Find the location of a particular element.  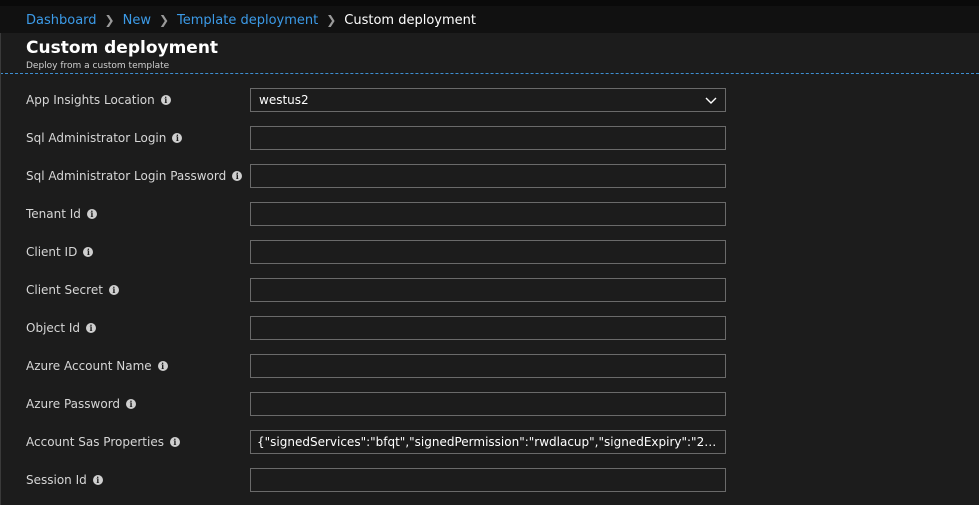

app-insights-location-label: App Insights Location is located at coordinates (90, 100).